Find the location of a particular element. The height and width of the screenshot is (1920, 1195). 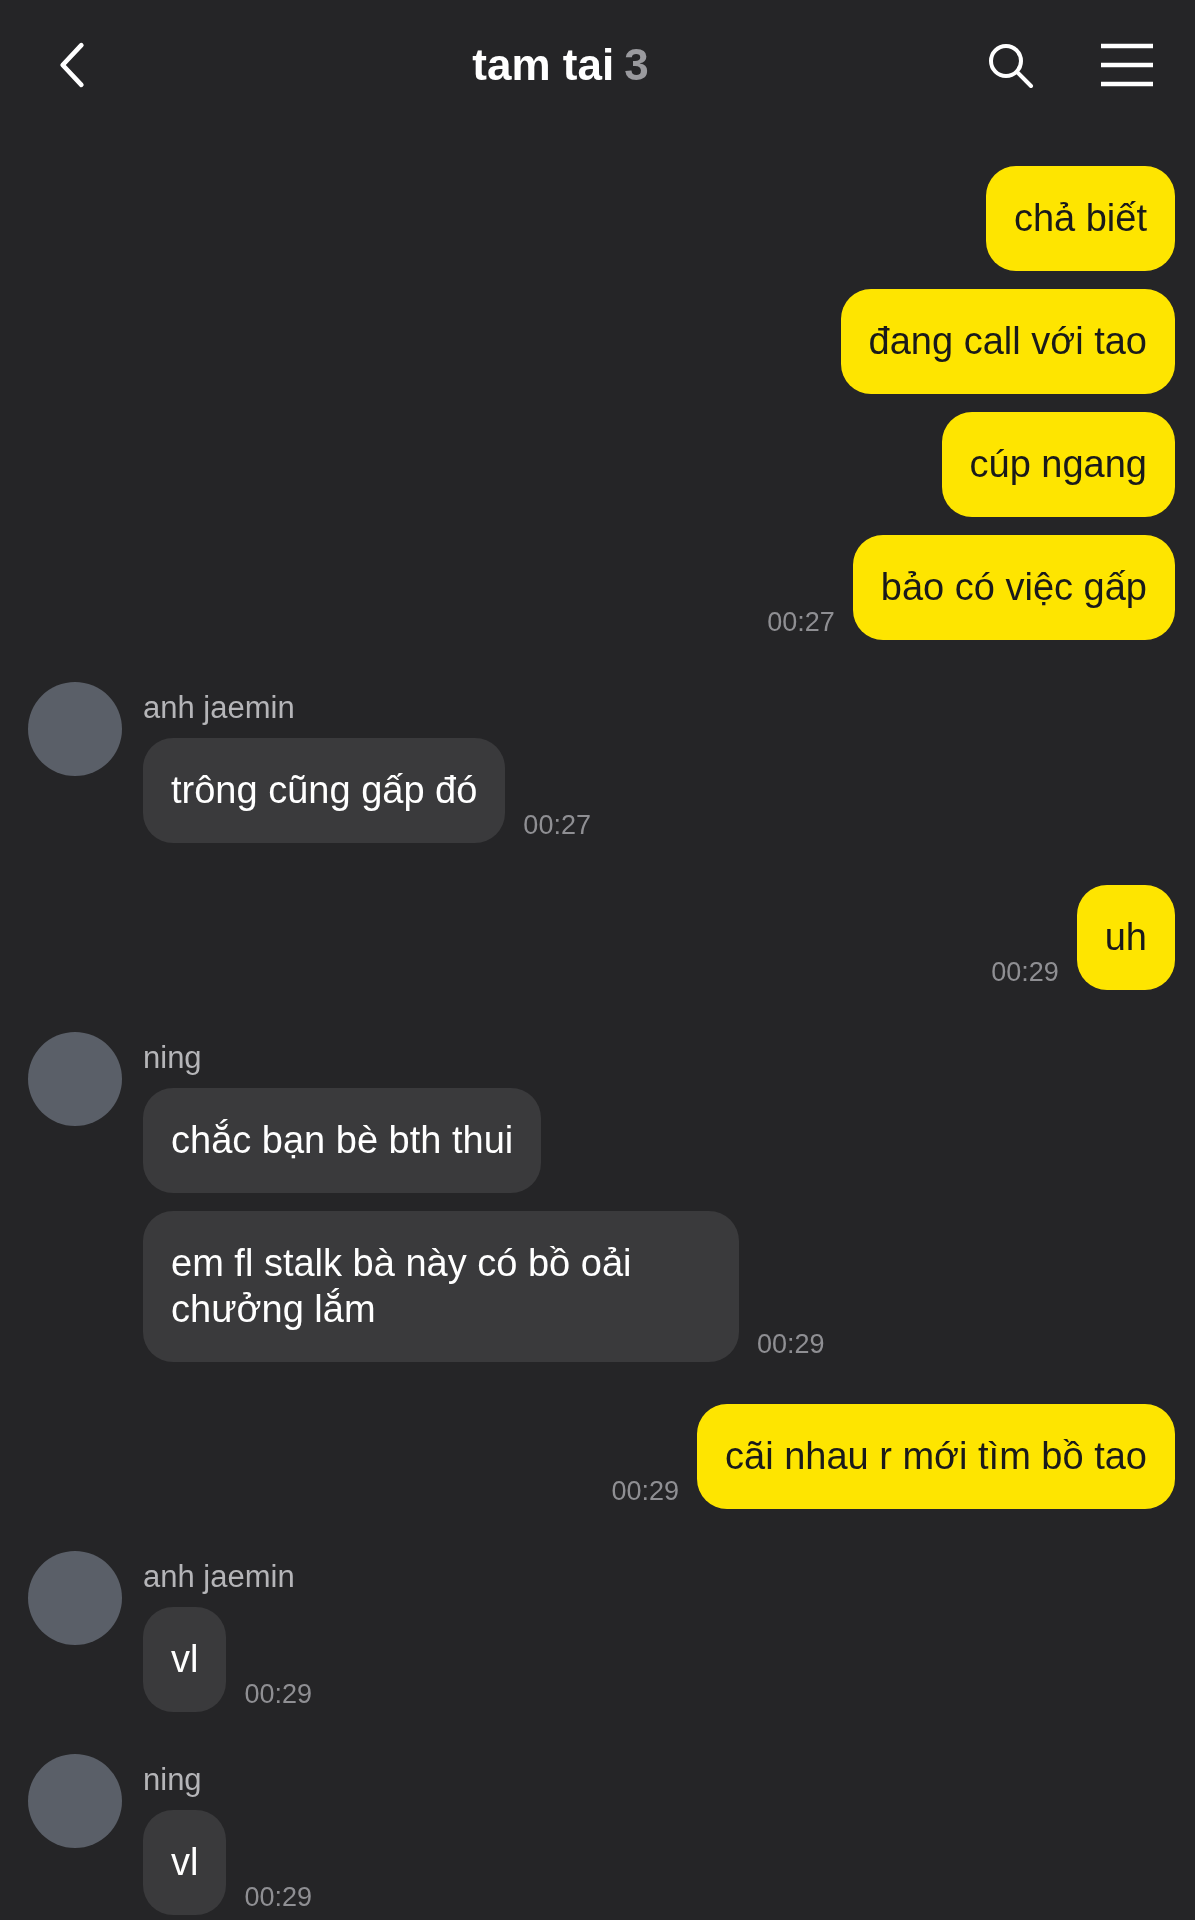

sent-message-bubble: bảo có việc gấp is located at coordinates (1013, 587).